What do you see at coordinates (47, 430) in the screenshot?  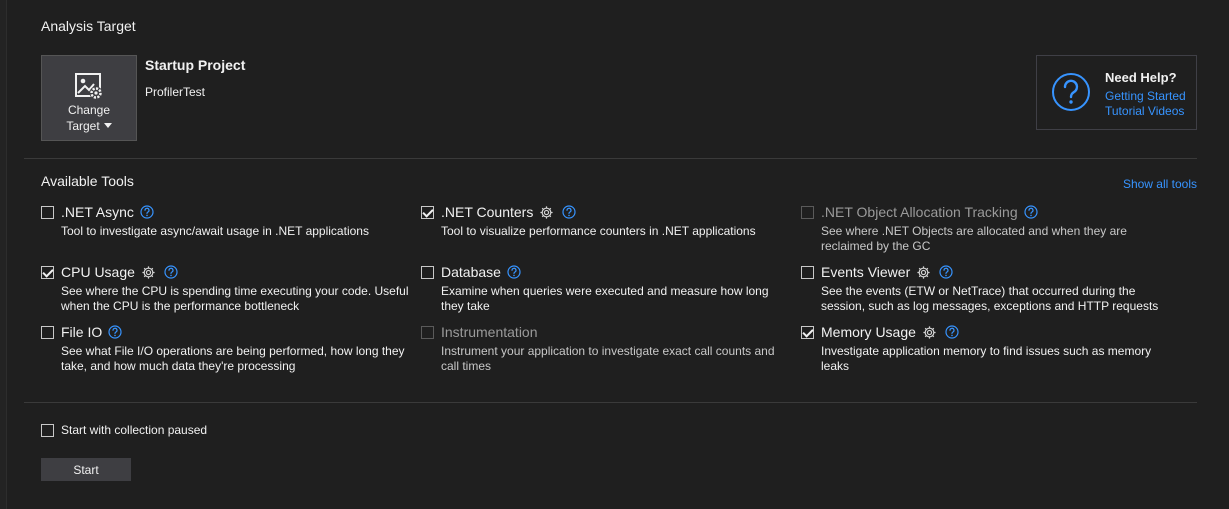 I see `start-paused-checkbox` at bounding box center [47, 430].